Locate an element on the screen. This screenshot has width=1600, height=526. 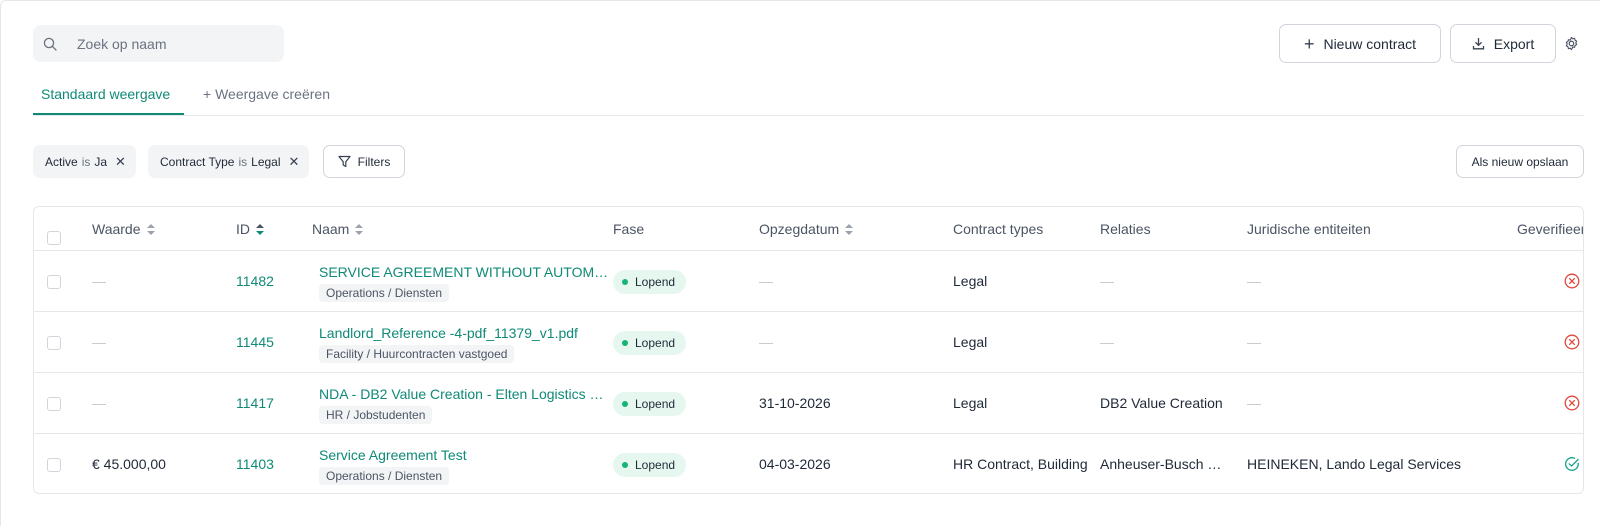
column-header-contract-types: Contract types is located at coordinates (998, 229).